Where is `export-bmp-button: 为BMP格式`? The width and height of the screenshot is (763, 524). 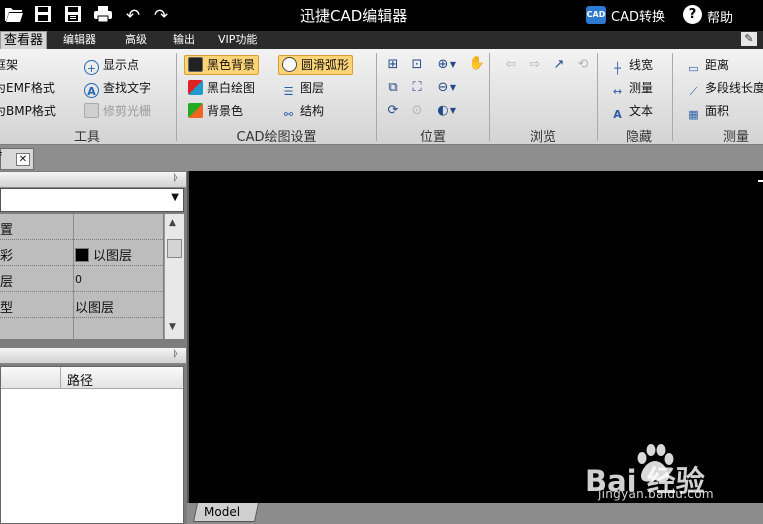
export-bmp-button: 为BMP格式 is located at coordinates (28, 111).